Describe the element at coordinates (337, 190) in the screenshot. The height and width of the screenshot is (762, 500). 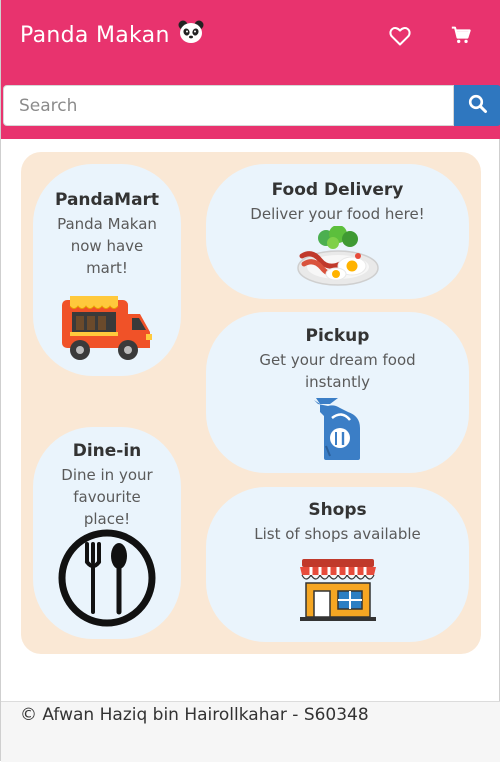
I see `service-title: Food Delivery` at that location.